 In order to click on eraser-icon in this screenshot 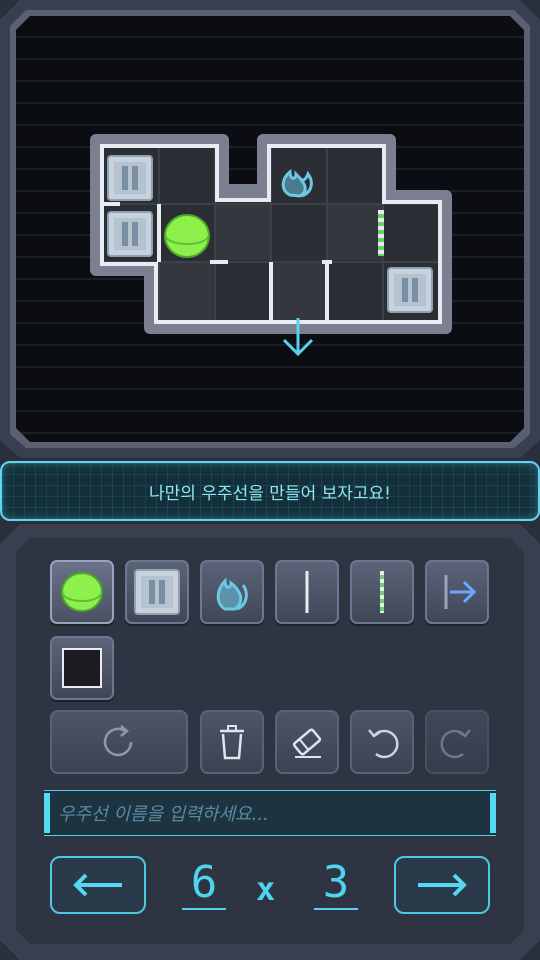, I will do `click(307, 743)`.